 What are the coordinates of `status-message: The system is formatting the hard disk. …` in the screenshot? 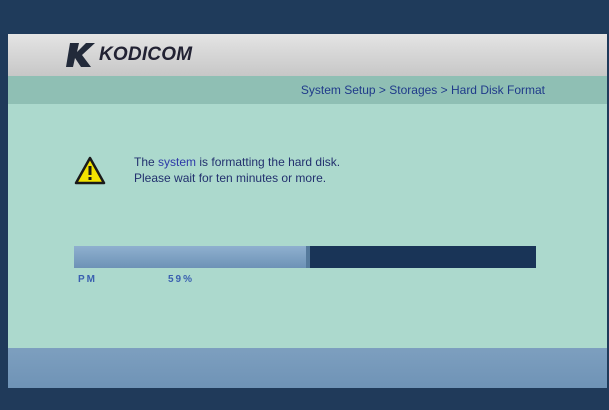 It's located at (237, 170).